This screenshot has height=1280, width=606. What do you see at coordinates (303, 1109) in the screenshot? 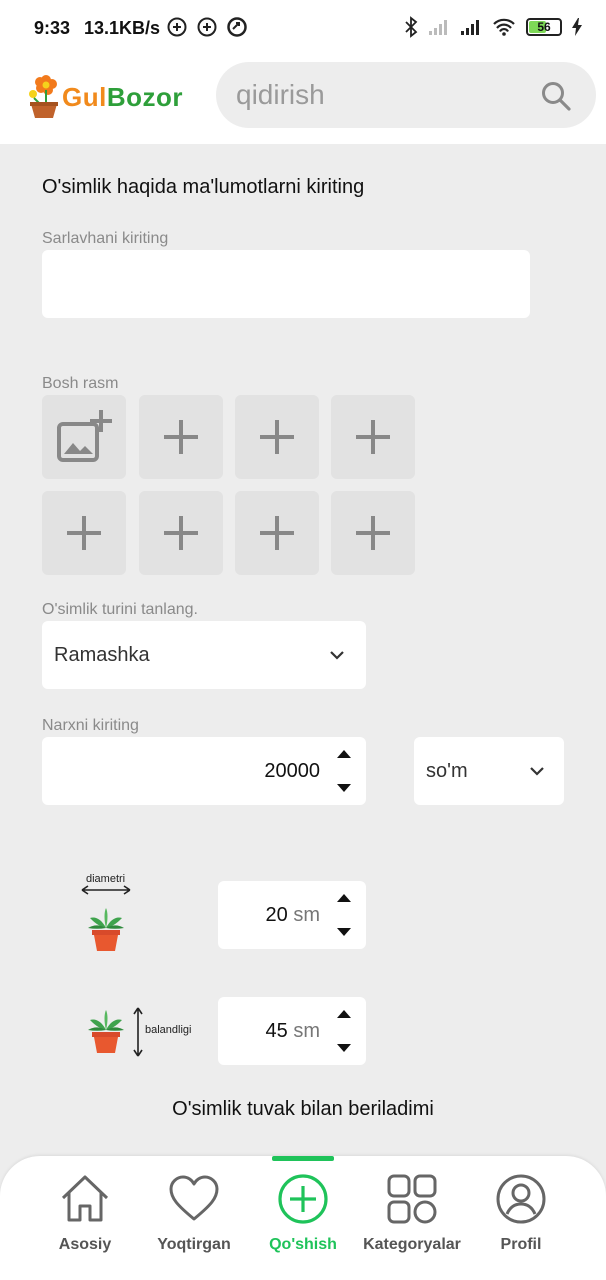
I see `pot-question: O'simlik tuvak bilan beriladimi` at bounding box center [303, 1109].